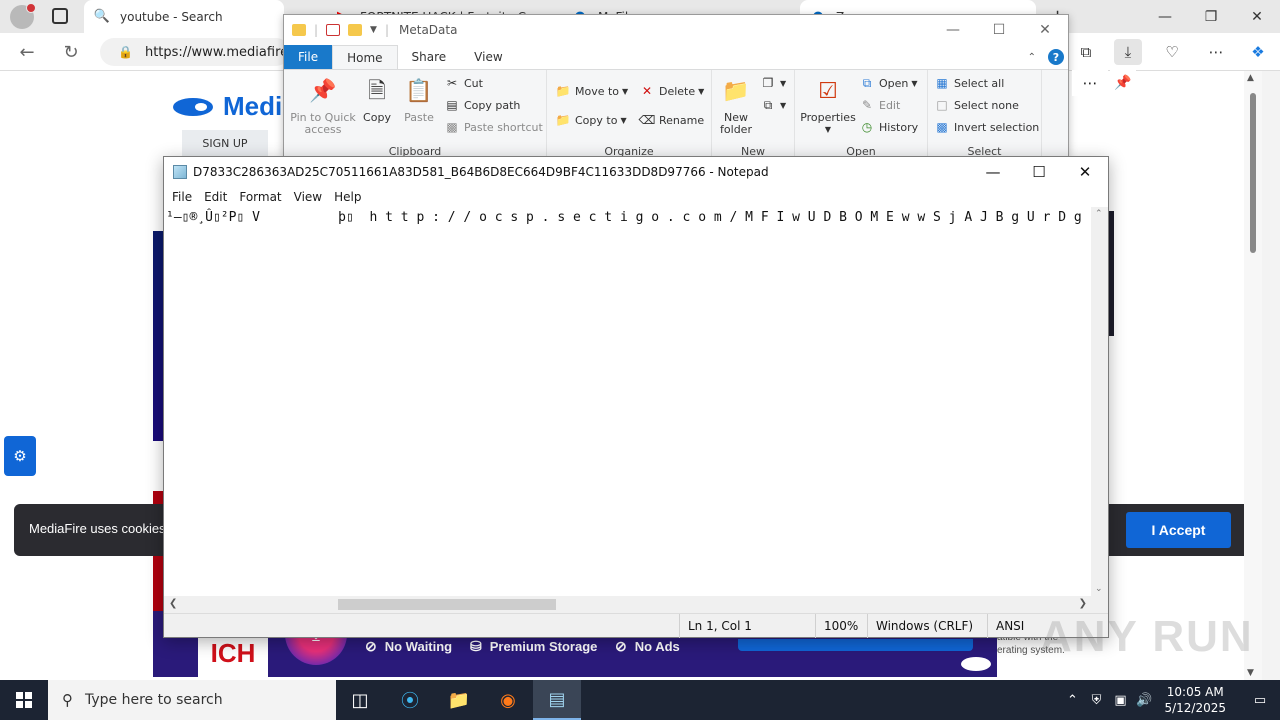 Image resolution: width=1280 pixels, height=720 pixels. What do you see at coordinates (377, 117) in the screenshot?
I see `copy-label: Copy` at bounding box center [377, 117].